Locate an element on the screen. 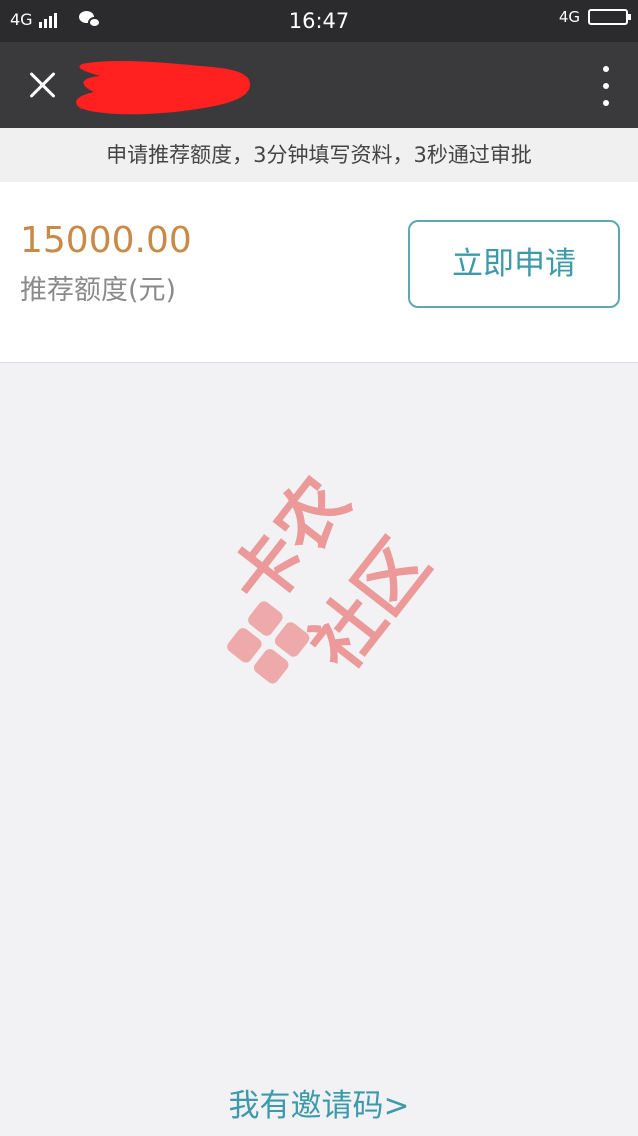  status-right: 4G is located at coordinates (594, 17).